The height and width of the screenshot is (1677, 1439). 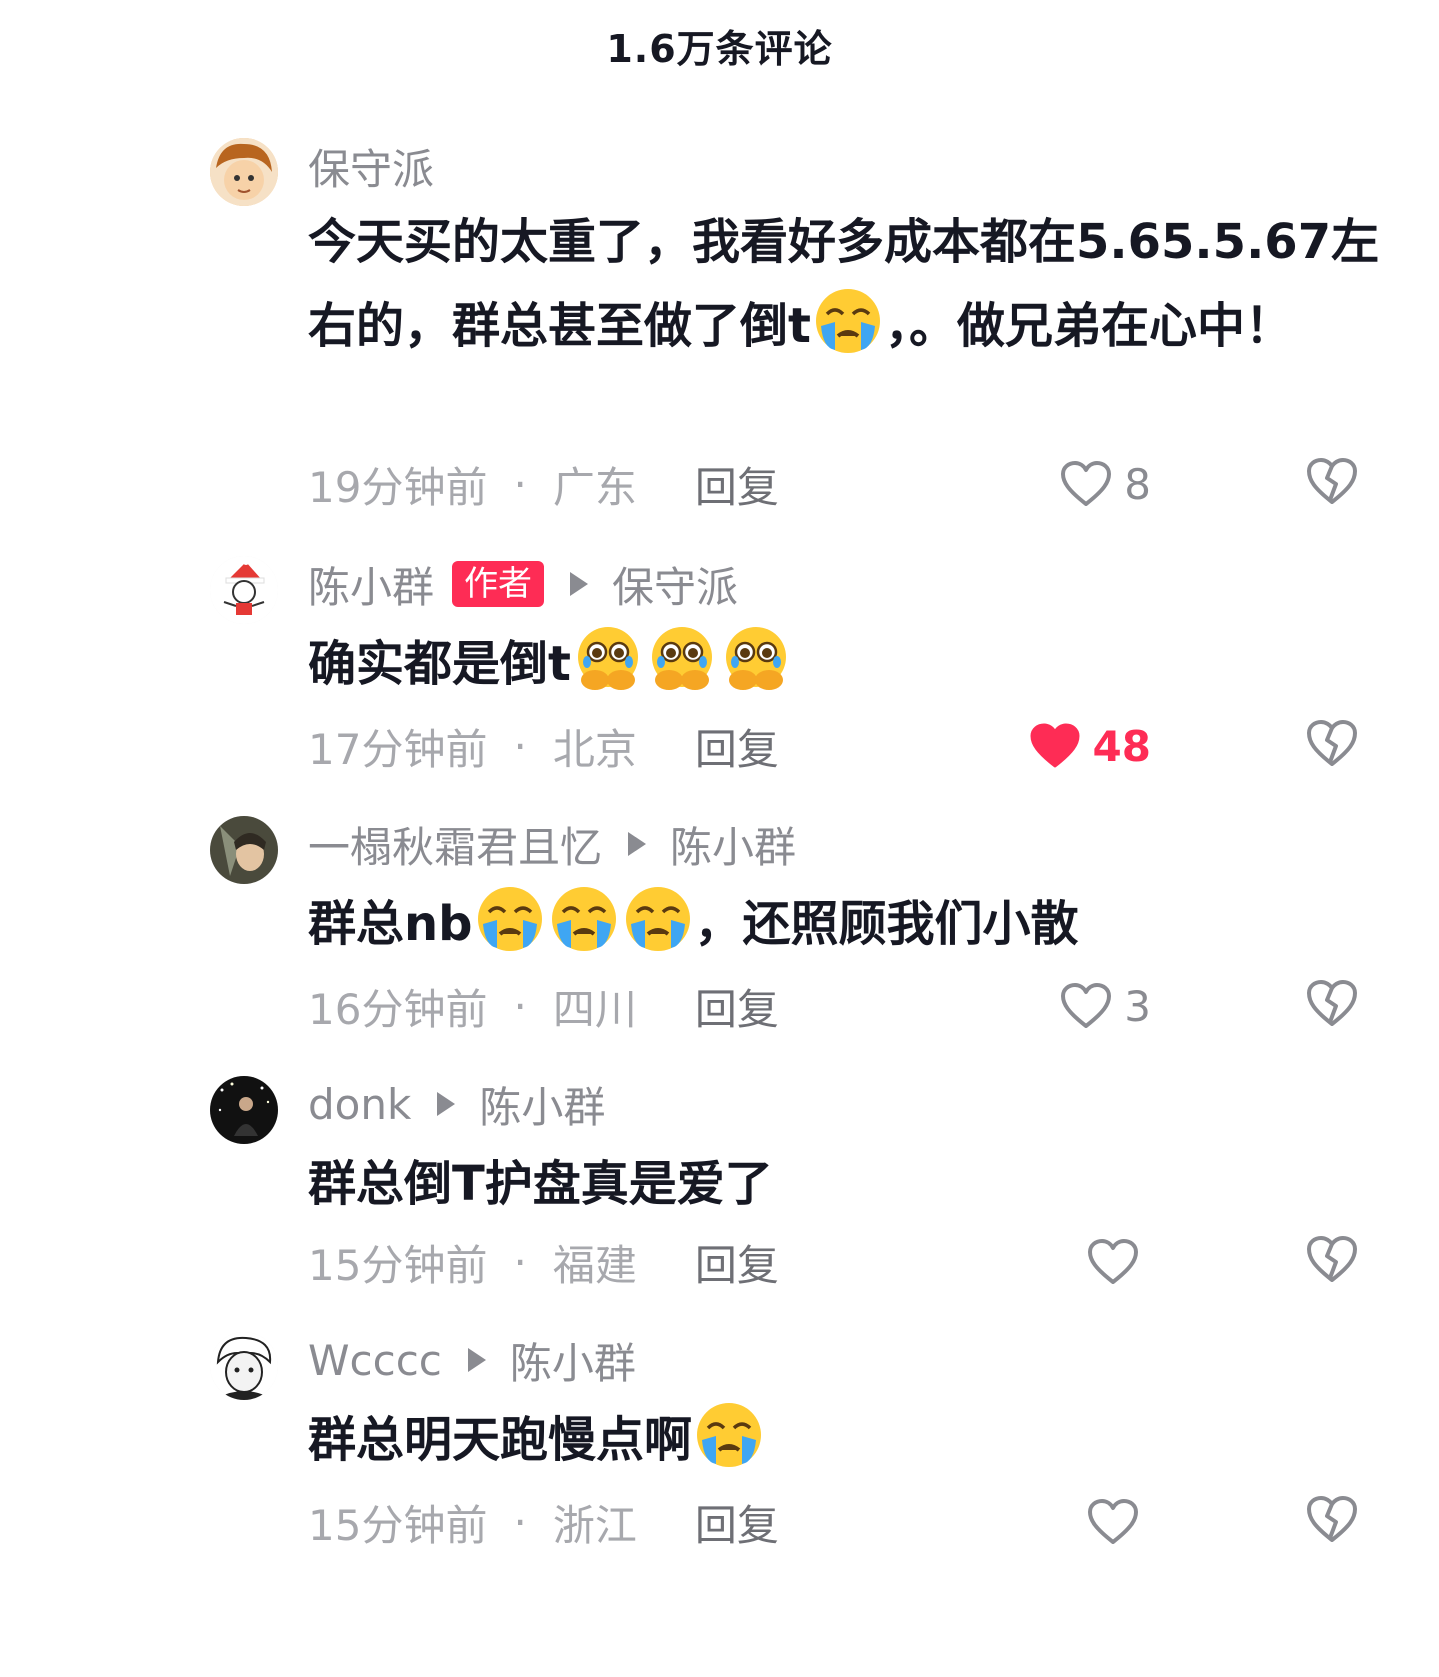 What do you see at coordinates (848, 664) in the screenshot?
I see `comment-text: 确实都是倒t` at bounding box center [848, 664].